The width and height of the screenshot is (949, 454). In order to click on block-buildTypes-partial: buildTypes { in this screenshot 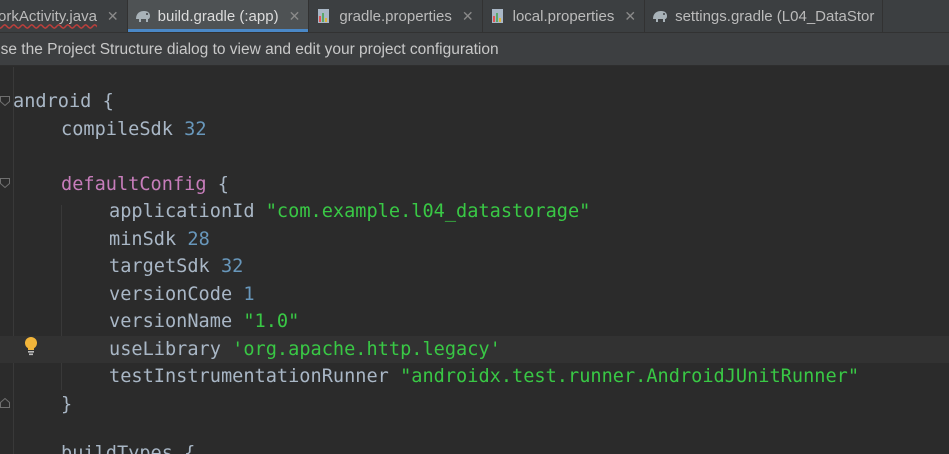, I will do `click(128, 448)`.